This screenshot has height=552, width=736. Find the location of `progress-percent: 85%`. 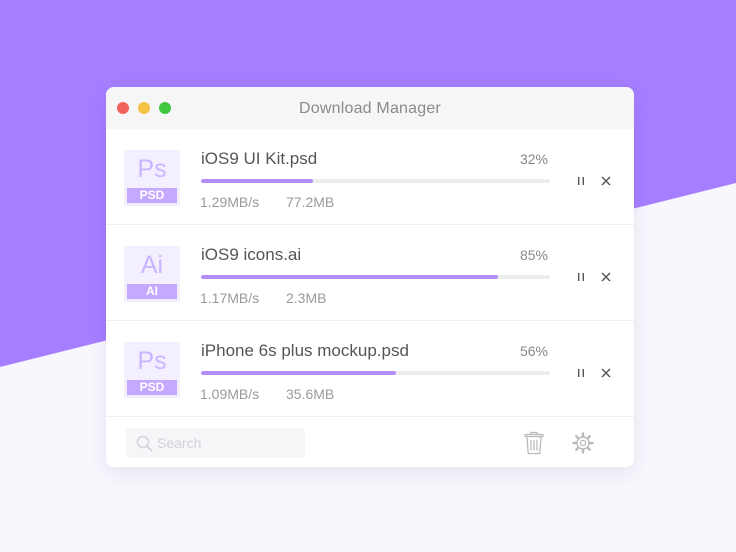

progress-percent: 85% is located at coordinates (533, 255).